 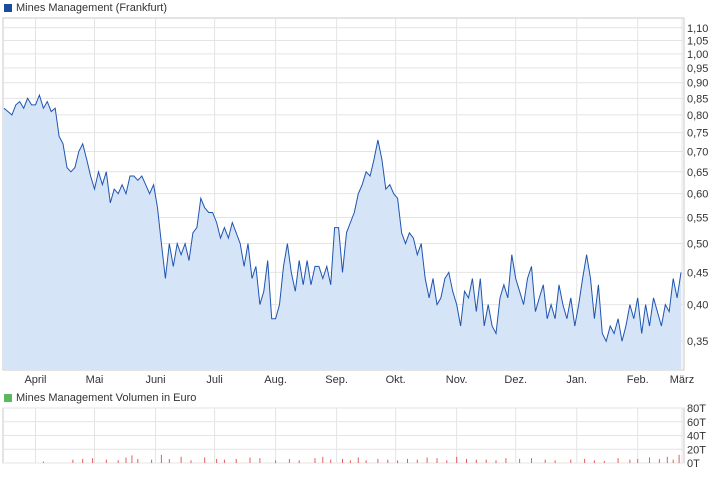 I want to click on price-y-tick-label: 0,70, so click(x=697, y=152).